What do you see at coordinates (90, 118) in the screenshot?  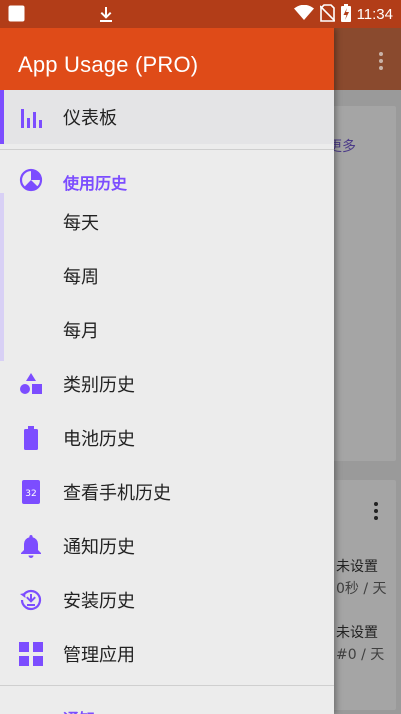 I see `nav-item-label: 仪表板` at bounding box center [90, 118].